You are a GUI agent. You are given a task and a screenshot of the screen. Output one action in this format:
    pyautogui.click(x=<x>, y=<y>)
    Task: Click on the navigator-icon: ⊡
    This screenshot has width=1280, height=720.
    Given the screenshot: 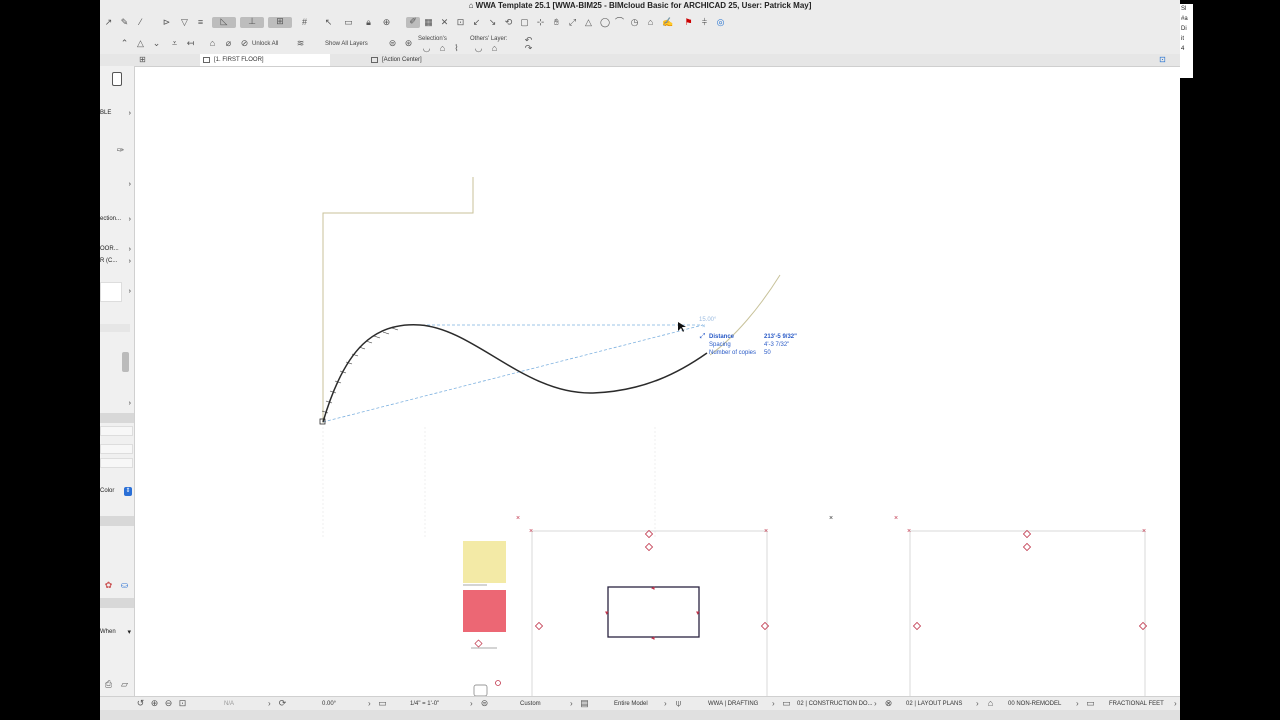 What is the action you would take?
    pyautogui.click(x=1162, y=60)
    